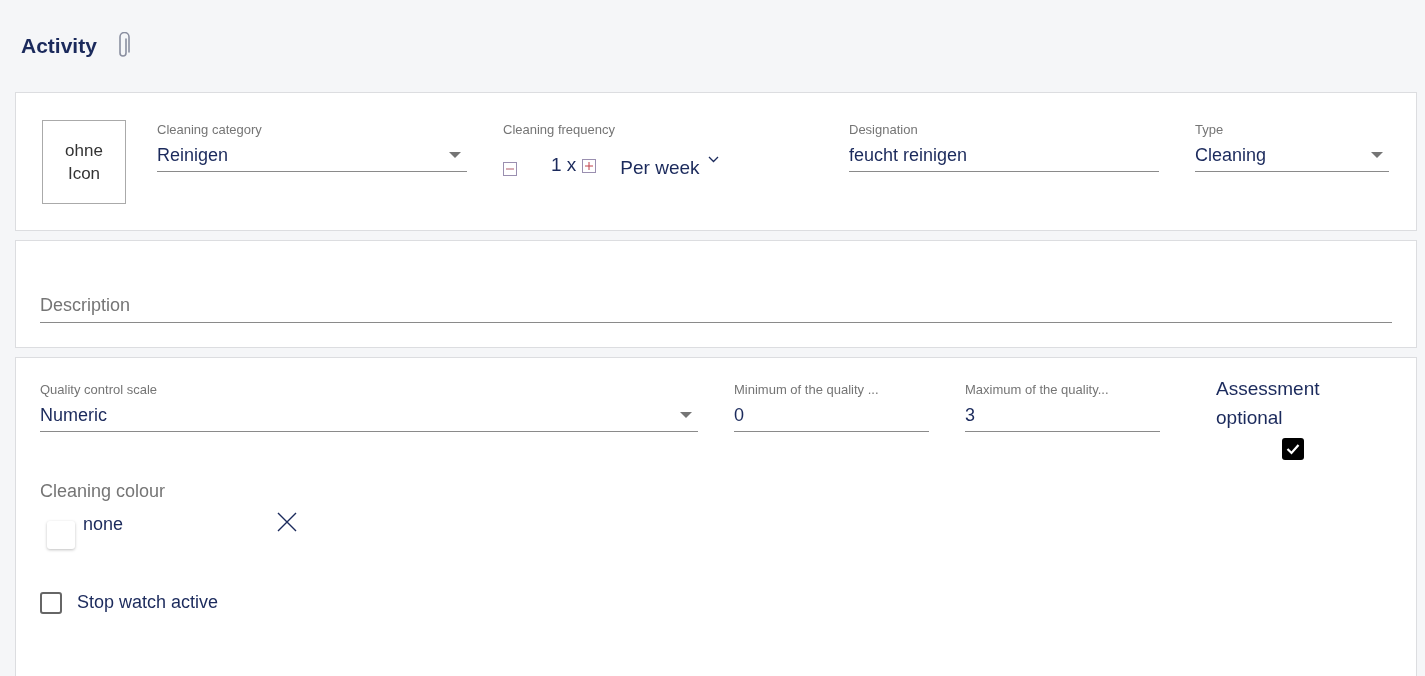 Image resolution: width=1425 pixels, height=676 pixels. I want to click on field-label: Cleaning category, so click(210, 130).